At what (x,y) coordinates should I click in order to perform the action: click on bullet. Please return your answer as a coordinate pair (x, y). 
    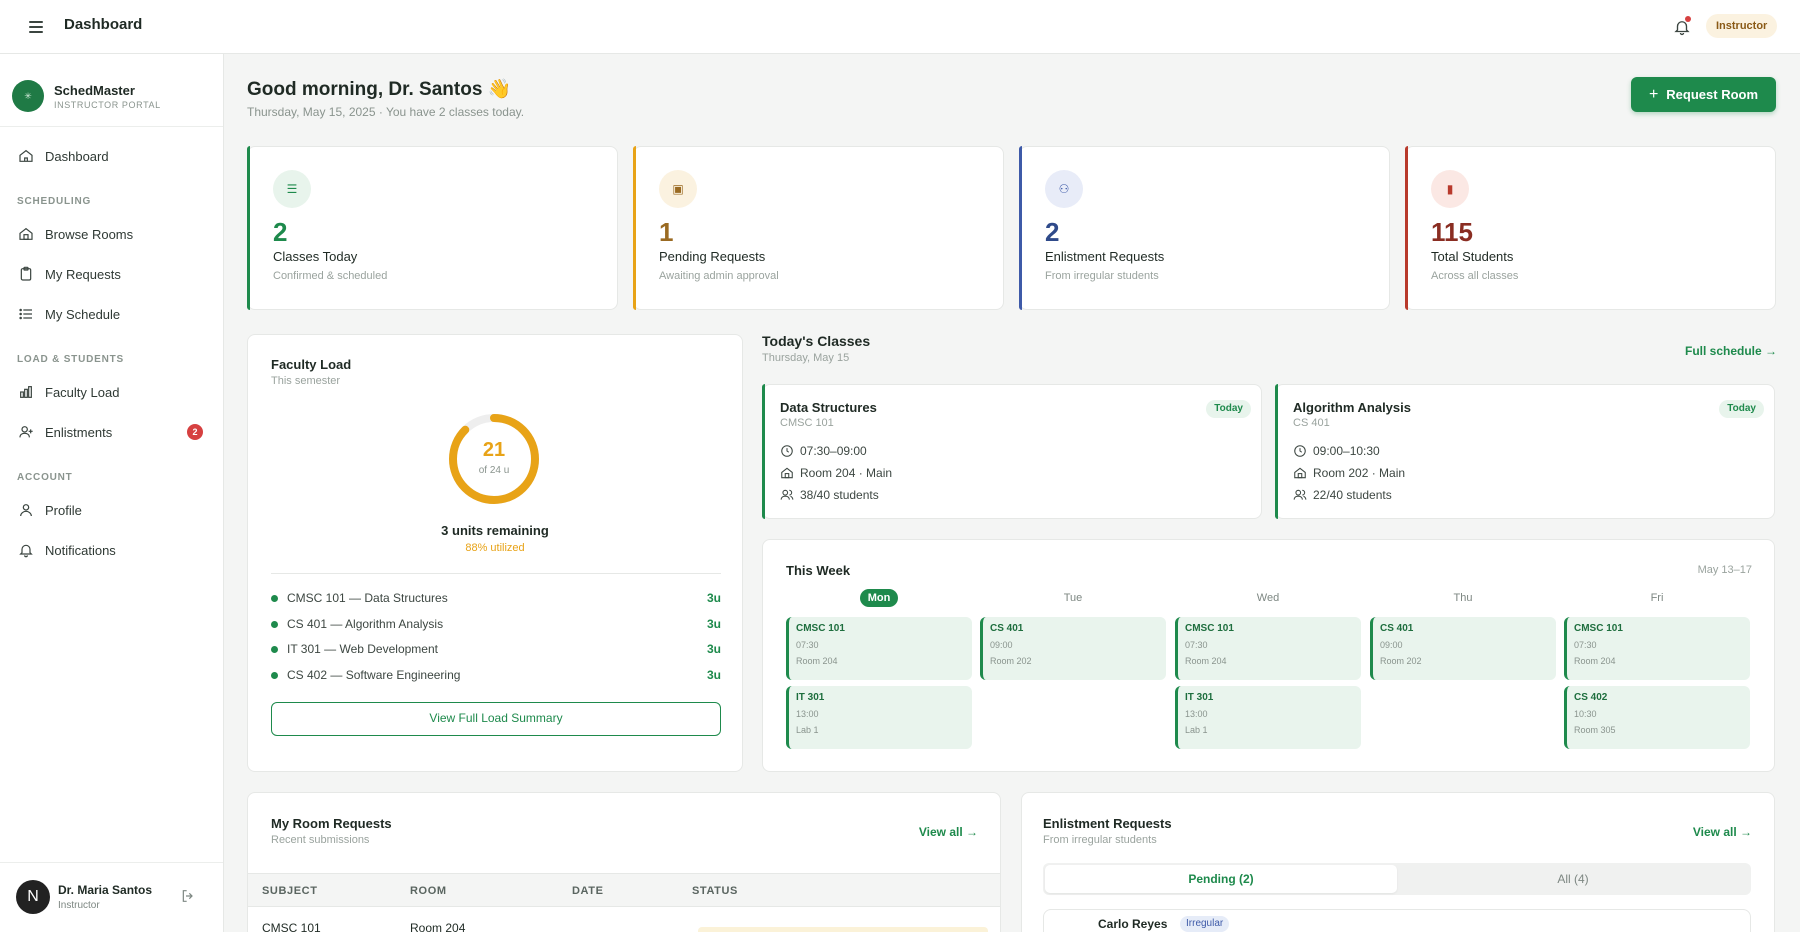
    Looking at the image, I should click on (274, 598).